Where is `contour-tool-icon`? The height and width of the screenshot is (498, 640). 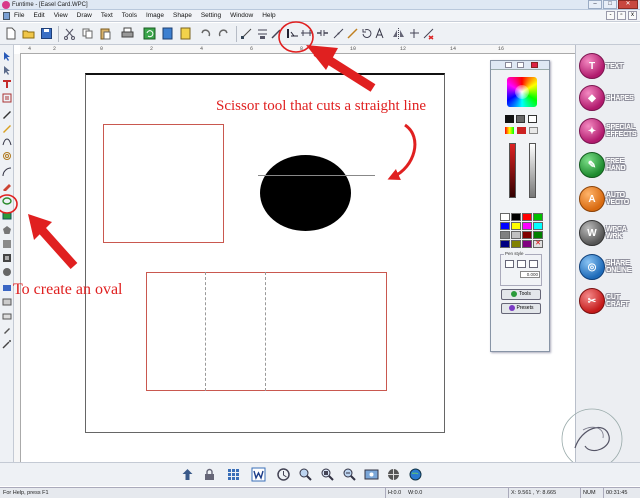 contour-tool-icon is located at coordinates (7, 302).